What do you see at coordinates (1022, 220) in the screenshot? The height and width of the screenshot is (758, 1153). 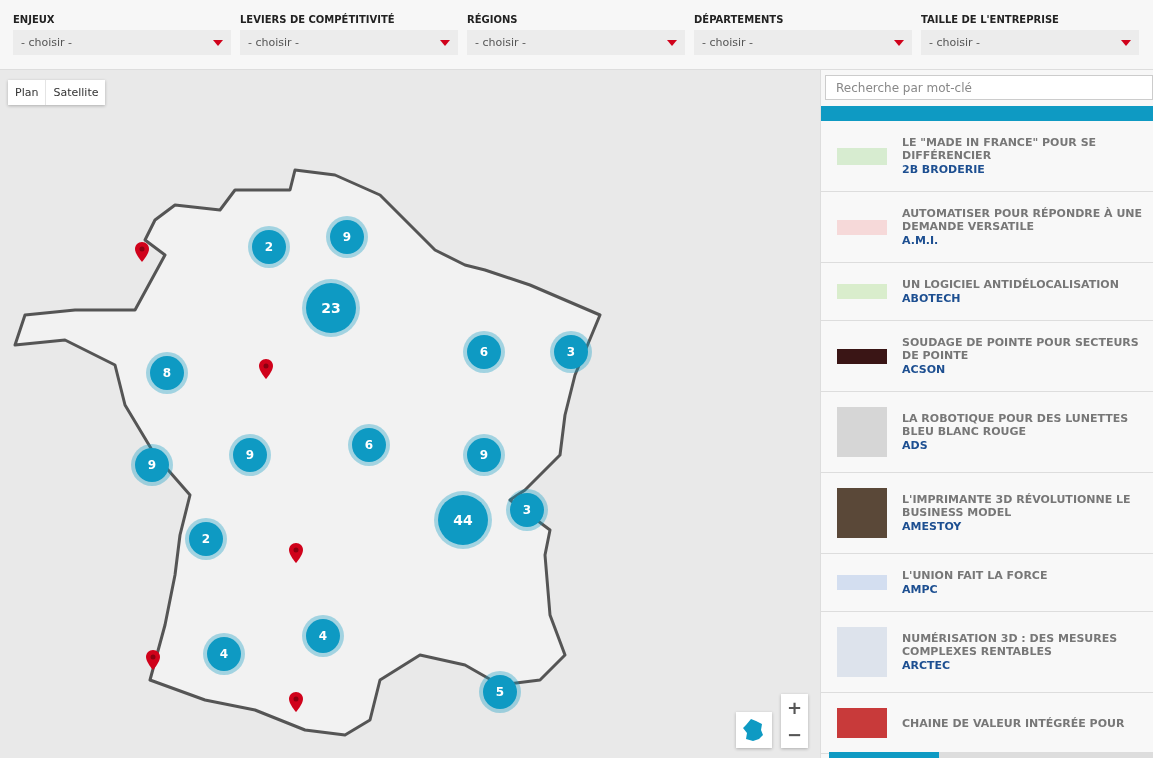 I see `story-title: AUTOMATISER POUR RÉPONDRE À UNE DEMANDE VERSATILE` at bounding box center [1022, 220].